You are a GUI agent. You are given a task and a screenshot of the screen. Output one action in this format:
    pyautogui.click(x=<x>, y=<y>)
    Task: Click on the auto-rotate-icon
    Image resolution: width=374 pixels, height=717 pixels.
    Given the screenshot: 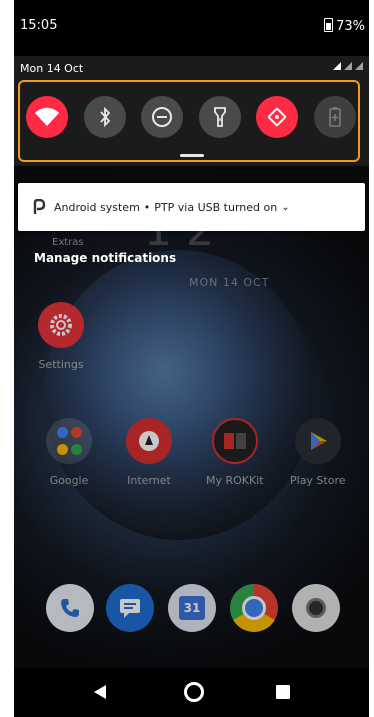 What is the action you would take?
    pyautogui.click(x=277, y=117)
    